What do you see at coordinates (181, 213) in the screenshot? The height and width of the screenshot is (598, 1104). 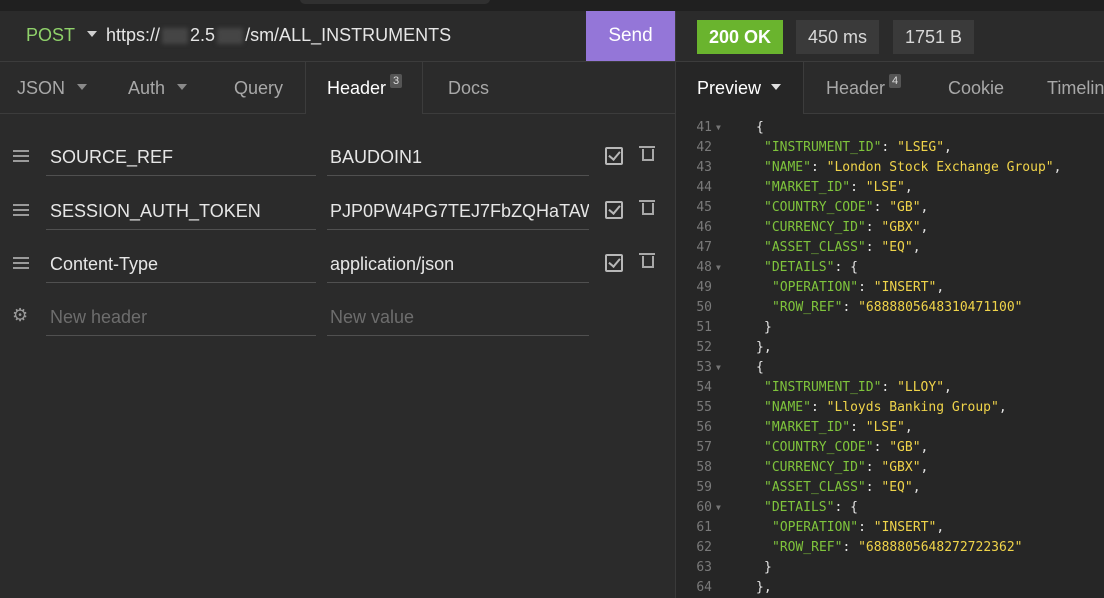 I see `header-name-input: SESSION_AUTH_TOKEN` at bounding box center [181, 213].